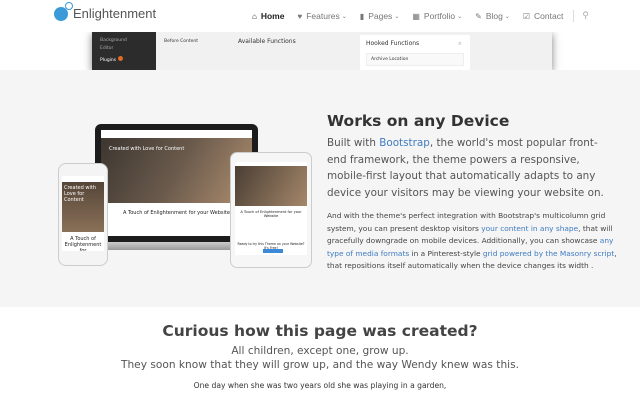 The width and height of the screenshot is (640, 400). I want to click on text: in a Pinterest-style, so click(446, 253).